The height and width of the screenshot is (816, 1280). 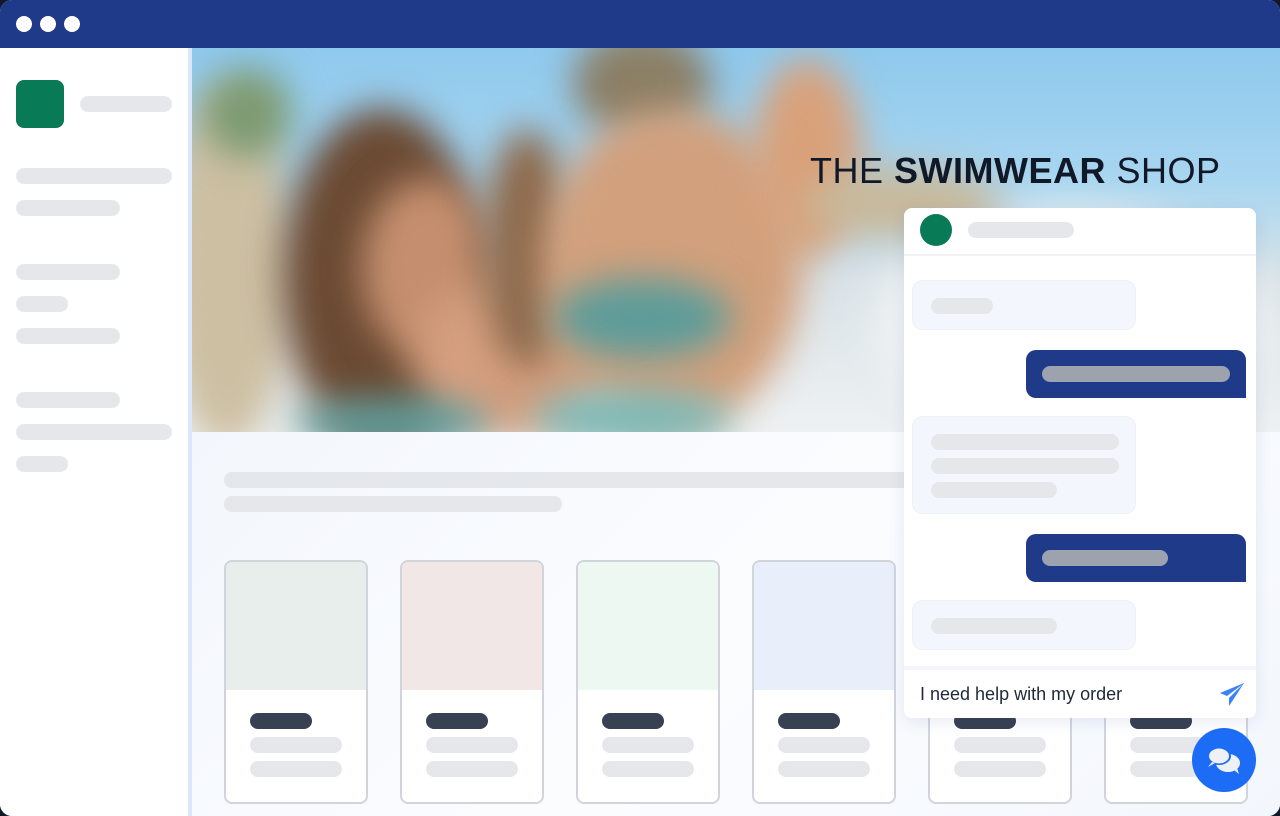 What do you see at coordinates (1015, 170) in the screenshot?
I see `hero-title: THE SWIMWEAR SHOP` at bounding box center [1015, 170].